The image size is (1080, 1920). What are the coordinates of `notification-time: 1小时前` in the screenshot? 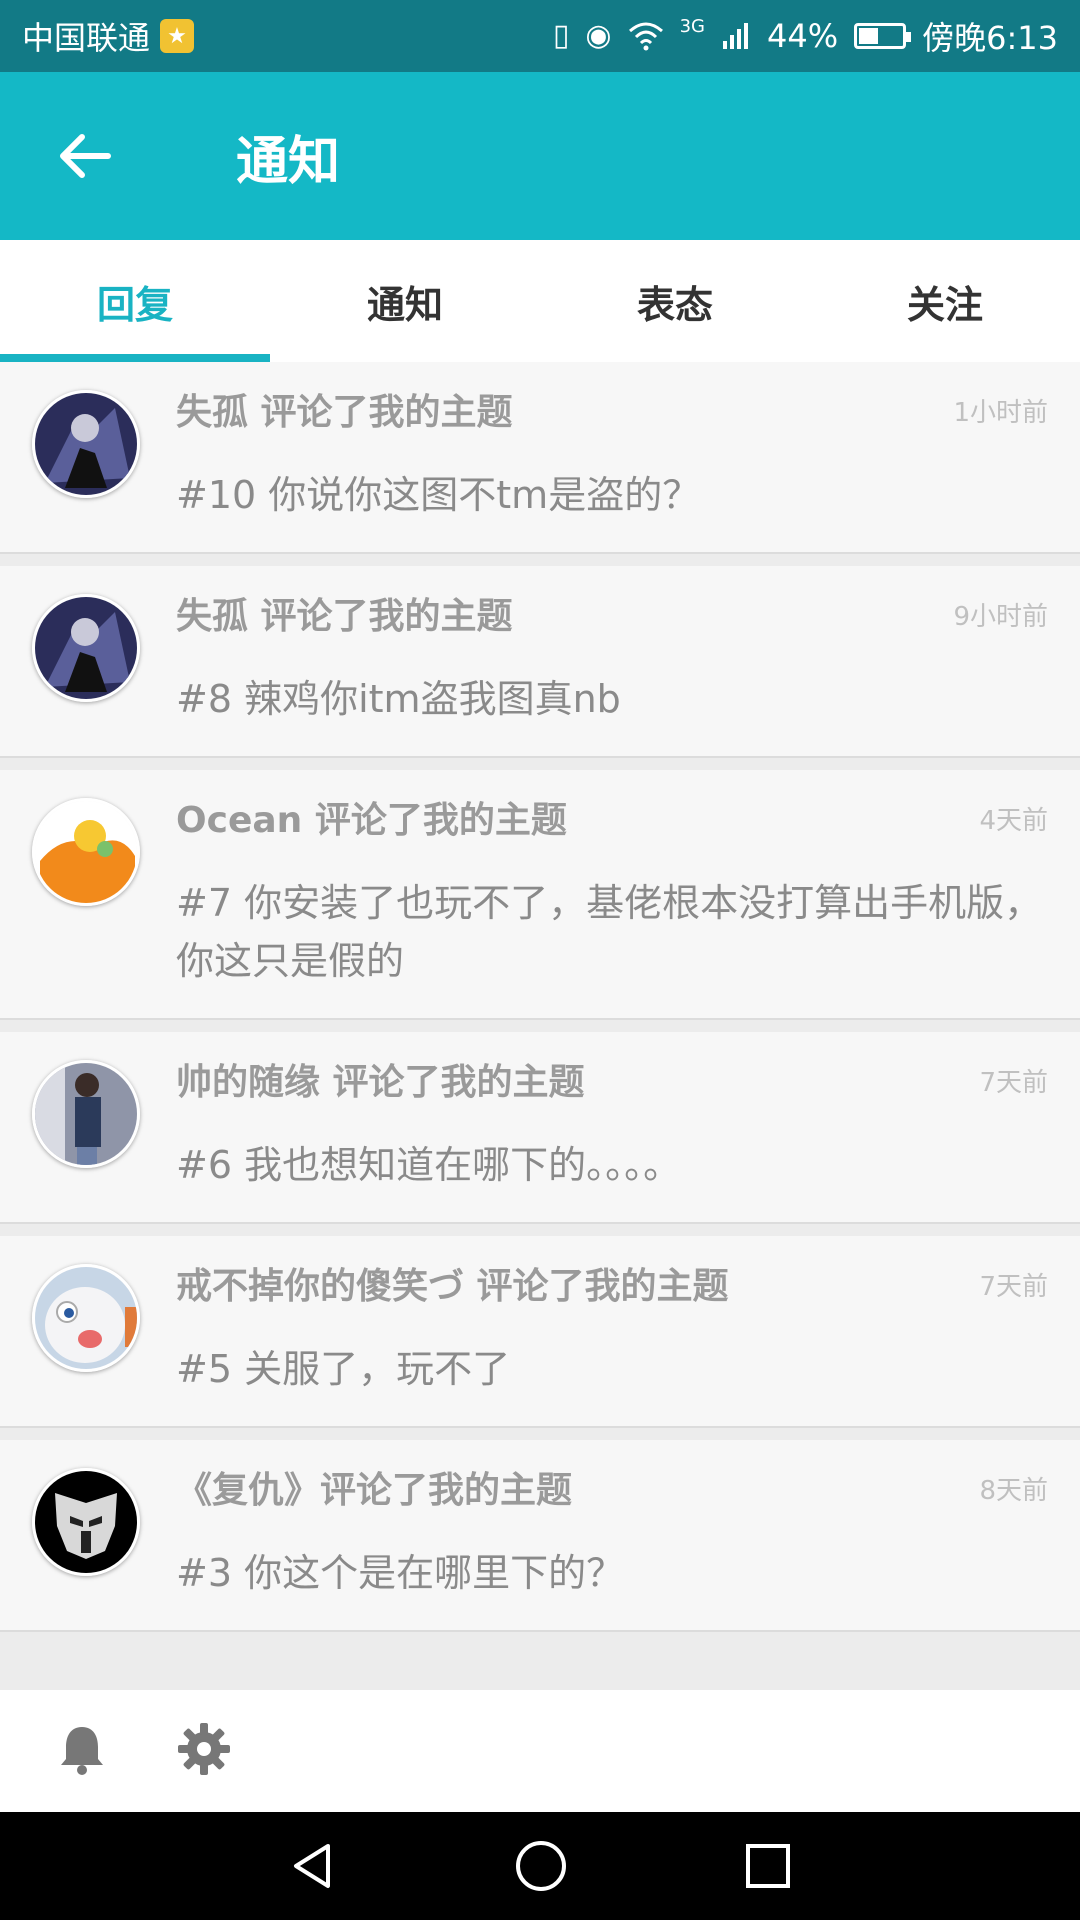 It's located at (1000, 413).